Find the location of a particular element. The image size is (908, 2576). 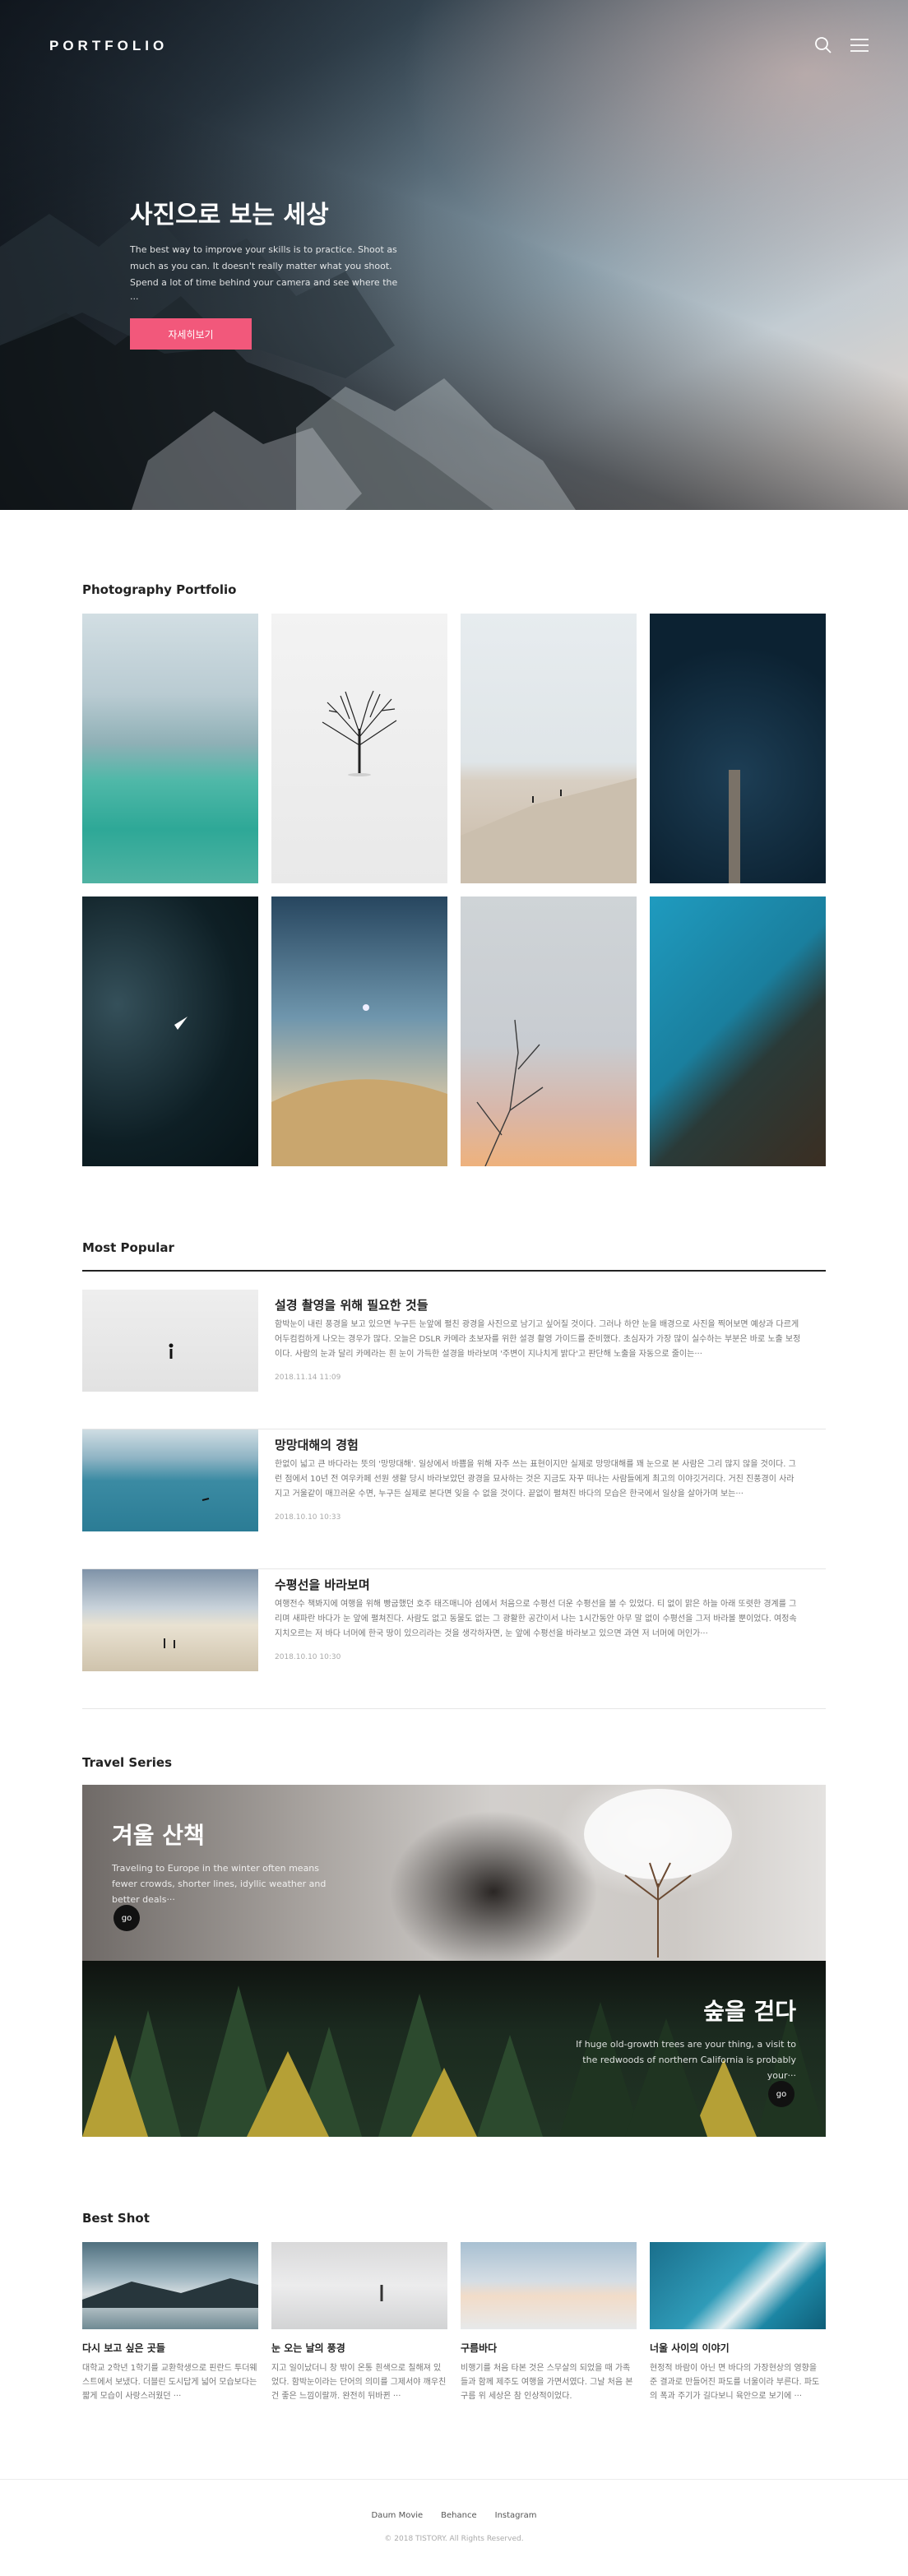

popular-item-title: 수평선을 바라보며 is located at coordinates (322, 1585).